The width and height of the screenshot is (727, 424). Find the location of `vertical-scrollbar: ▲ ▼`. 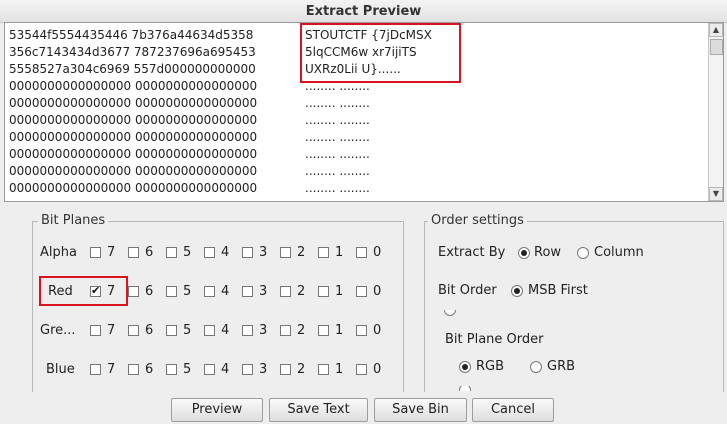

vertical-scrollbar: ▲ ▼ is located at coordinates (715, 112).